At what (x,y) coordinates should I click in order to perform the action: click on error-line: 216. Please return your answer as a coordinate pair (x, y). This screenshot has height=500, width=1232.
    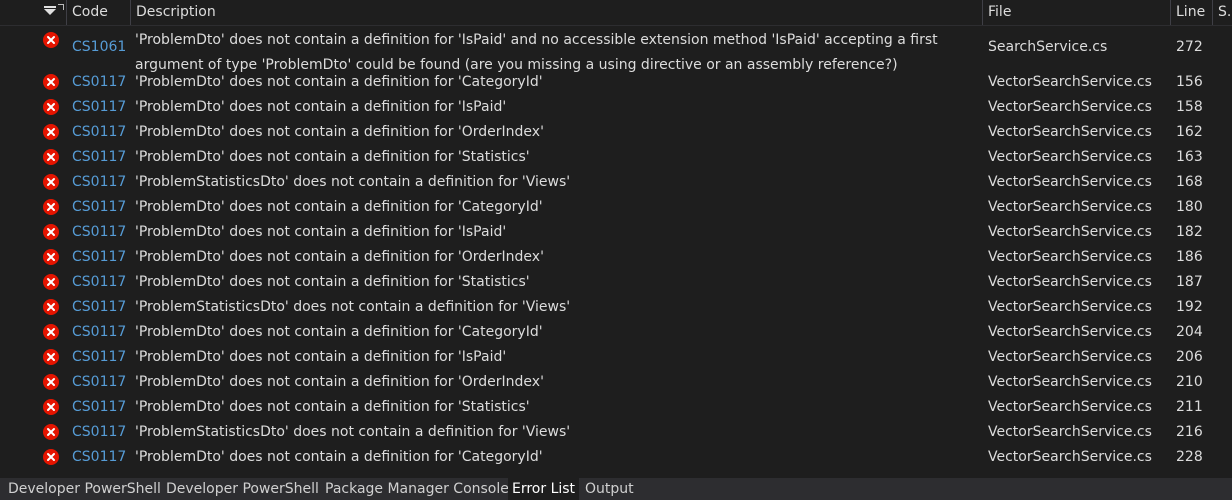
    Looking at the image, I should click on (1189, 432).